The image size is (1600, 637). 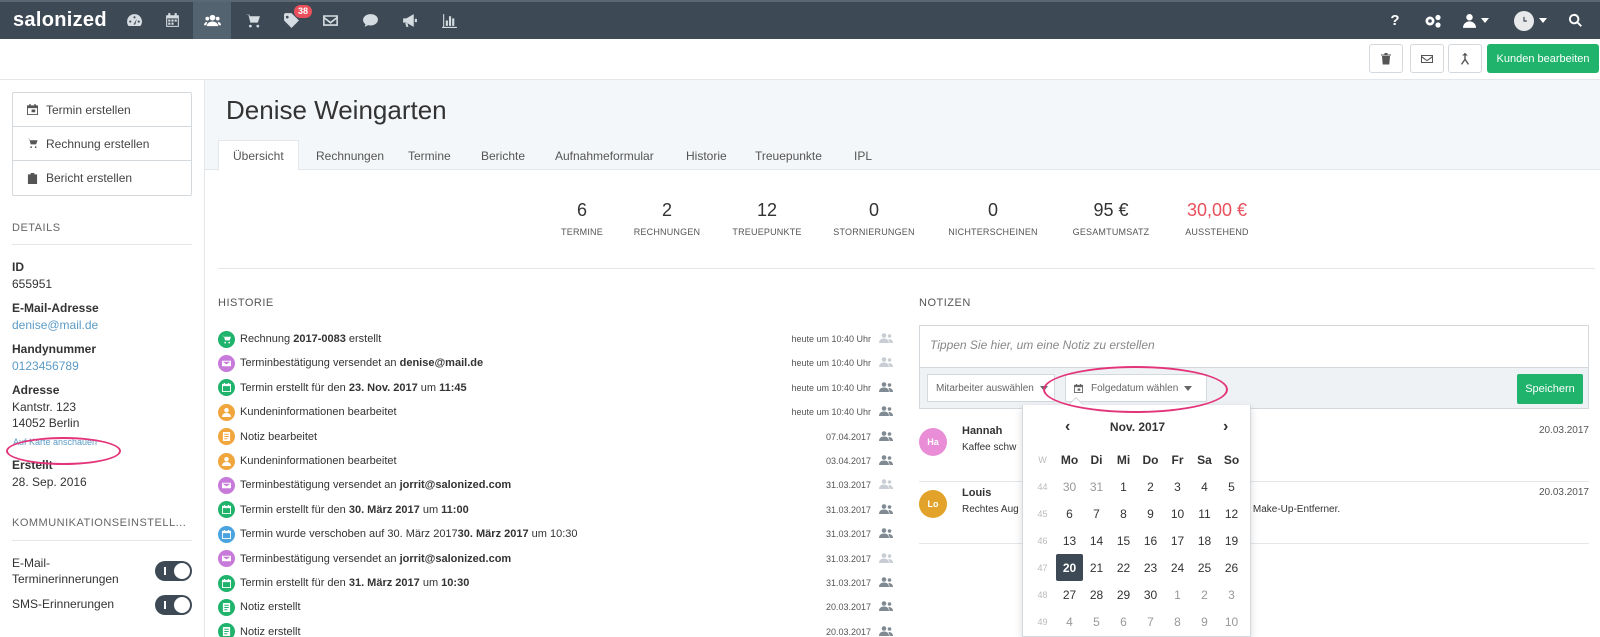 What do you see at coordinates (212, 20) in the screenshot?
I see `customers-icon` at bounding box center [212, 20].